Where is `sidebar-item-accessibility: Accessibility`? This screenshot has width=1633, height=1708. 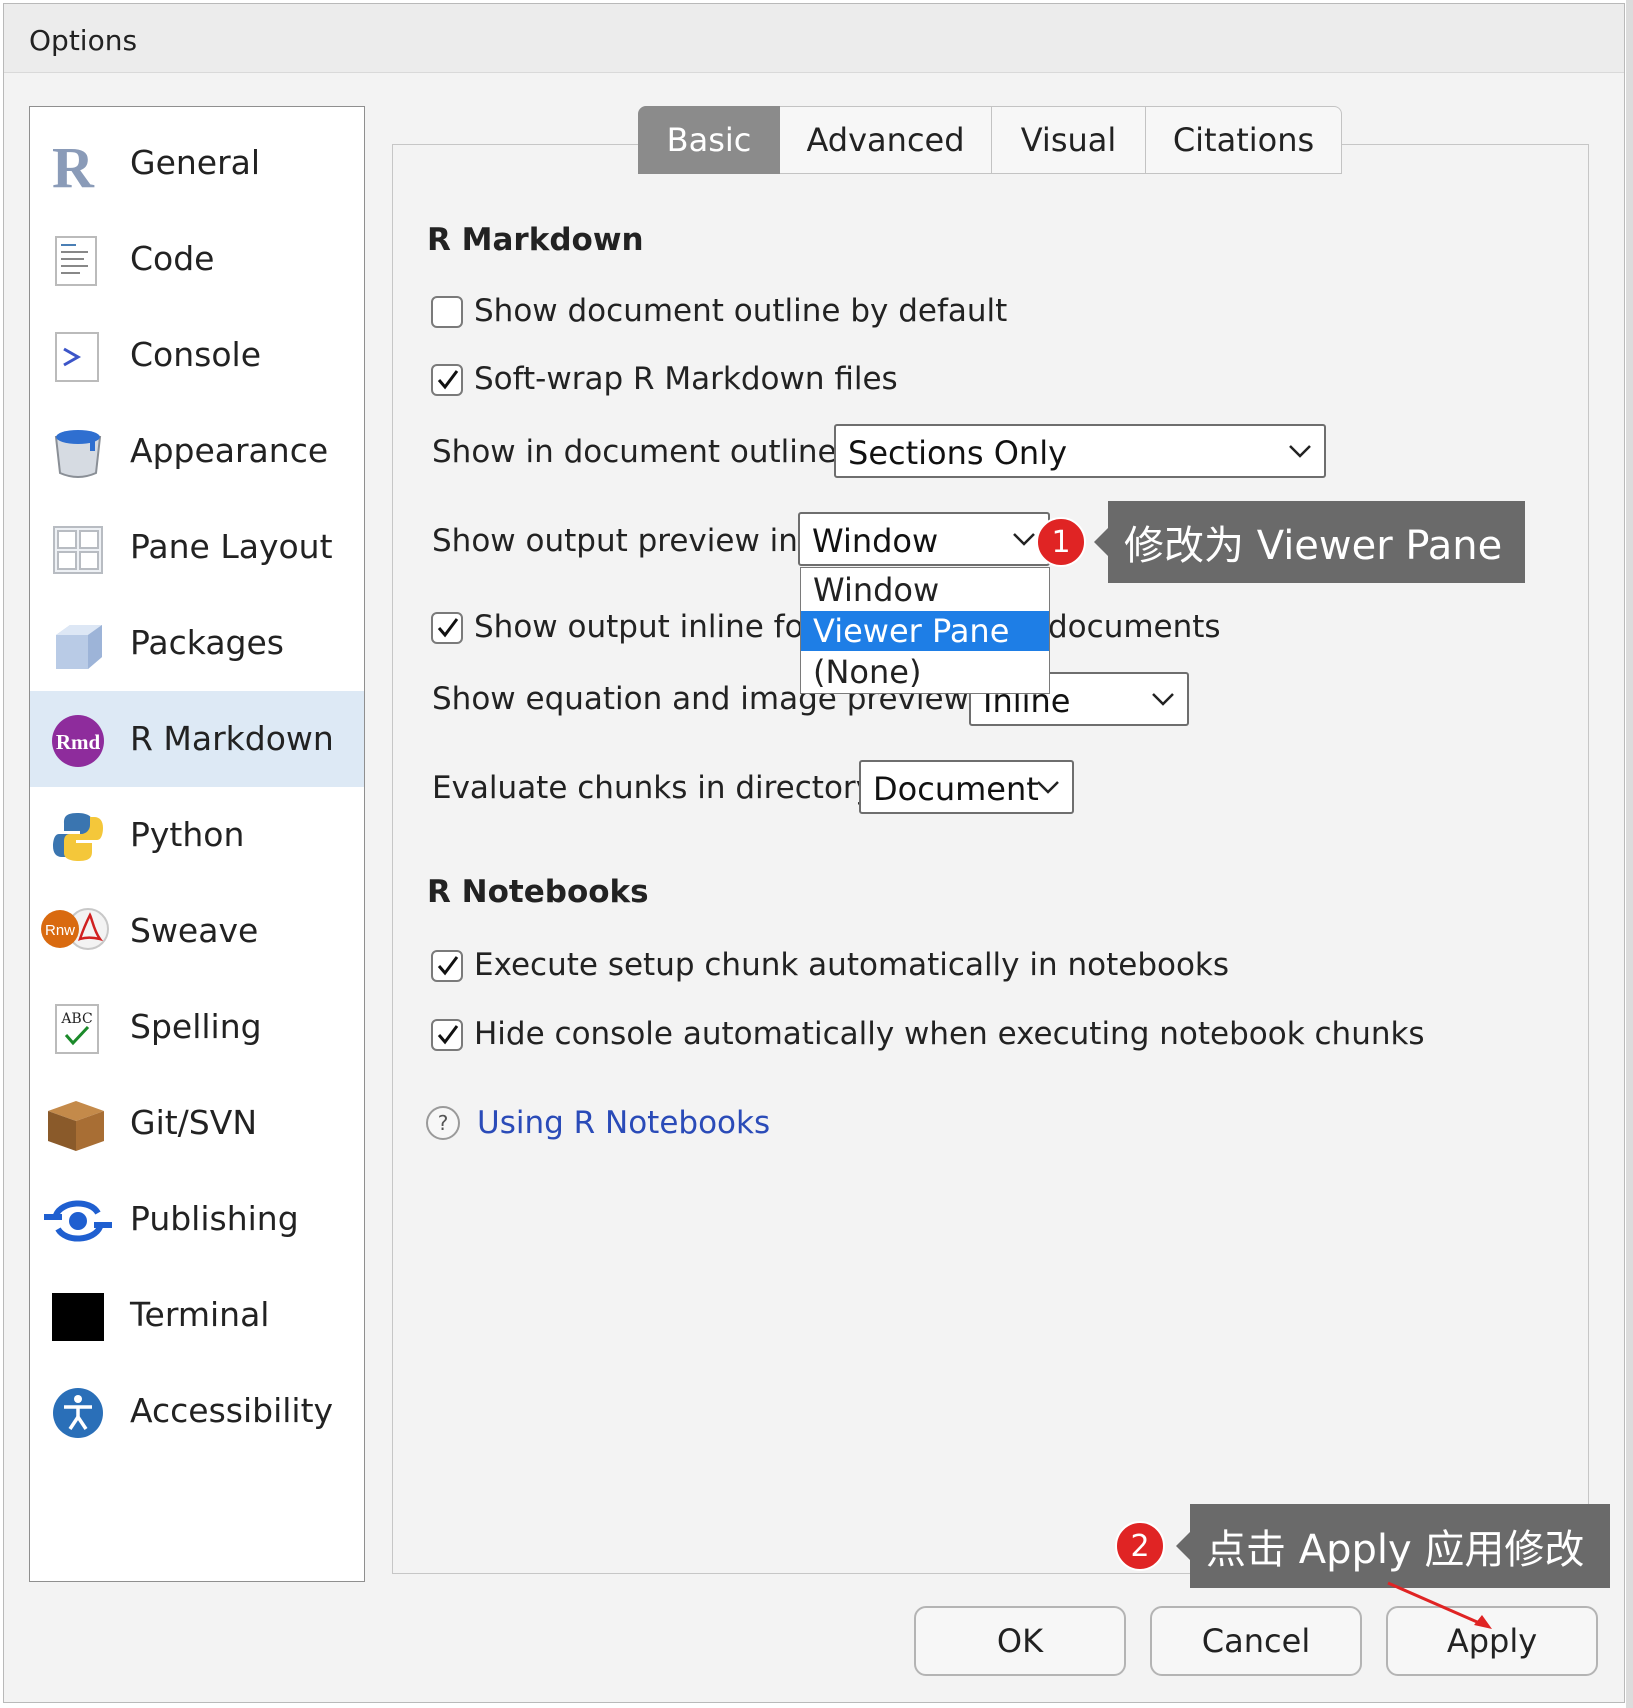
sidebar-item-accessibility: Accessibility is located at coordinates (197, 1411).